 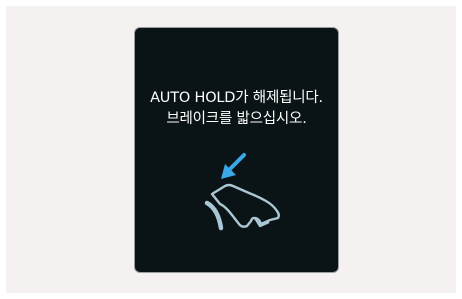 I want to click on arrow-icon, so click(x=233, y=166).